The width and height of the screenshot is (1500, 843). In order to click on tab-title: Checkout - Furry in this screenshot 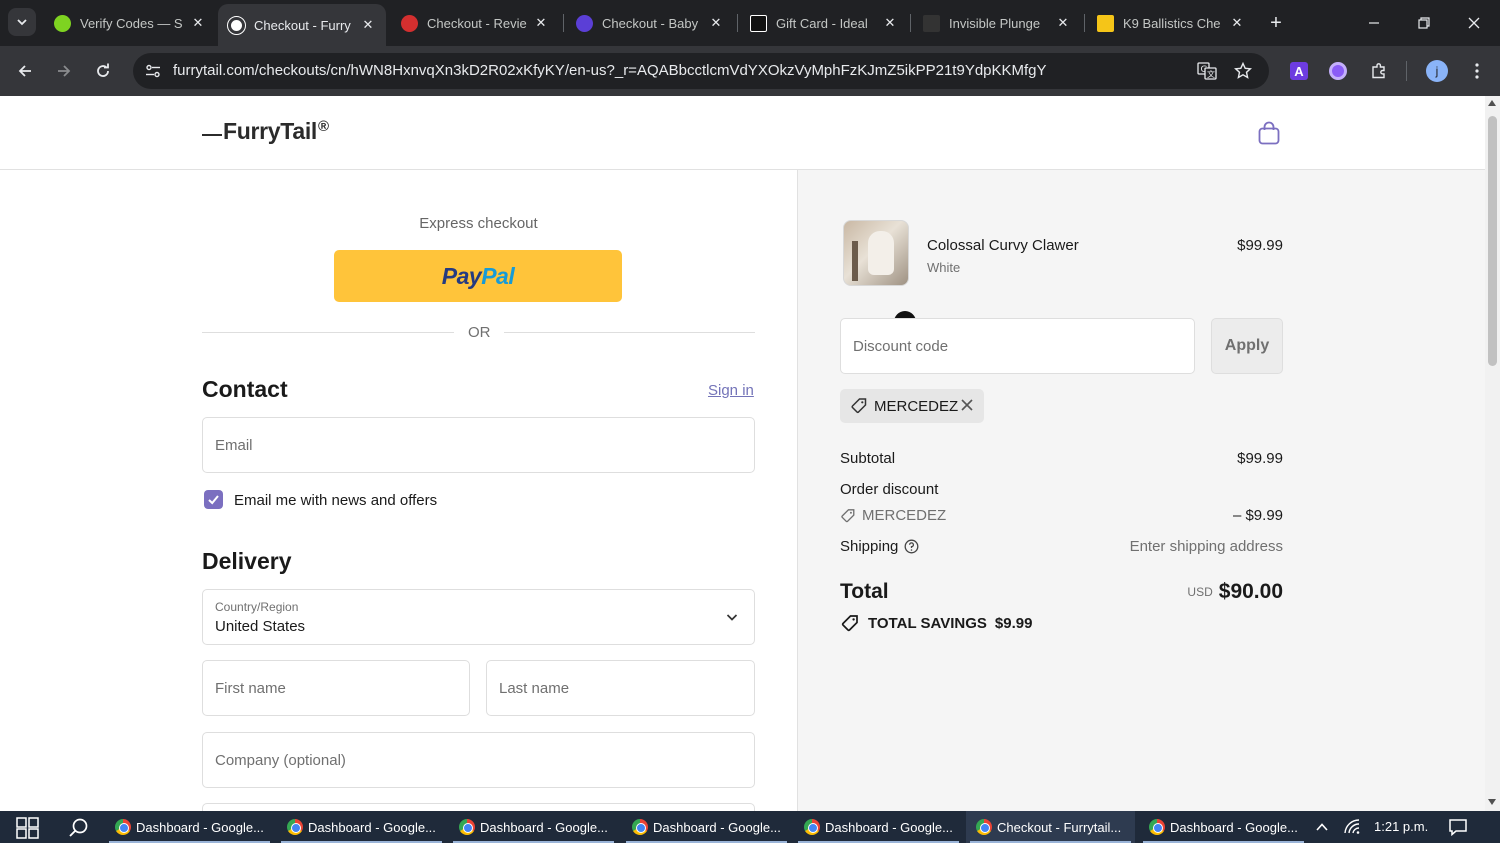, I will do `click(302, 25)`.